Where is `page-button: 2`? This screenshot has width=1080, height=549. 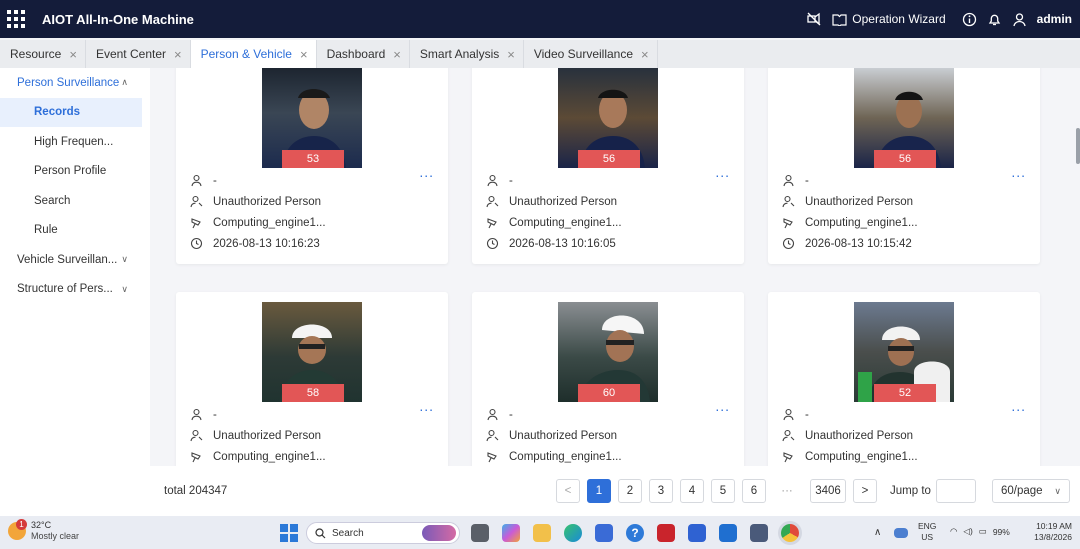 page-button: 2 is located at coordinates (630, 491).